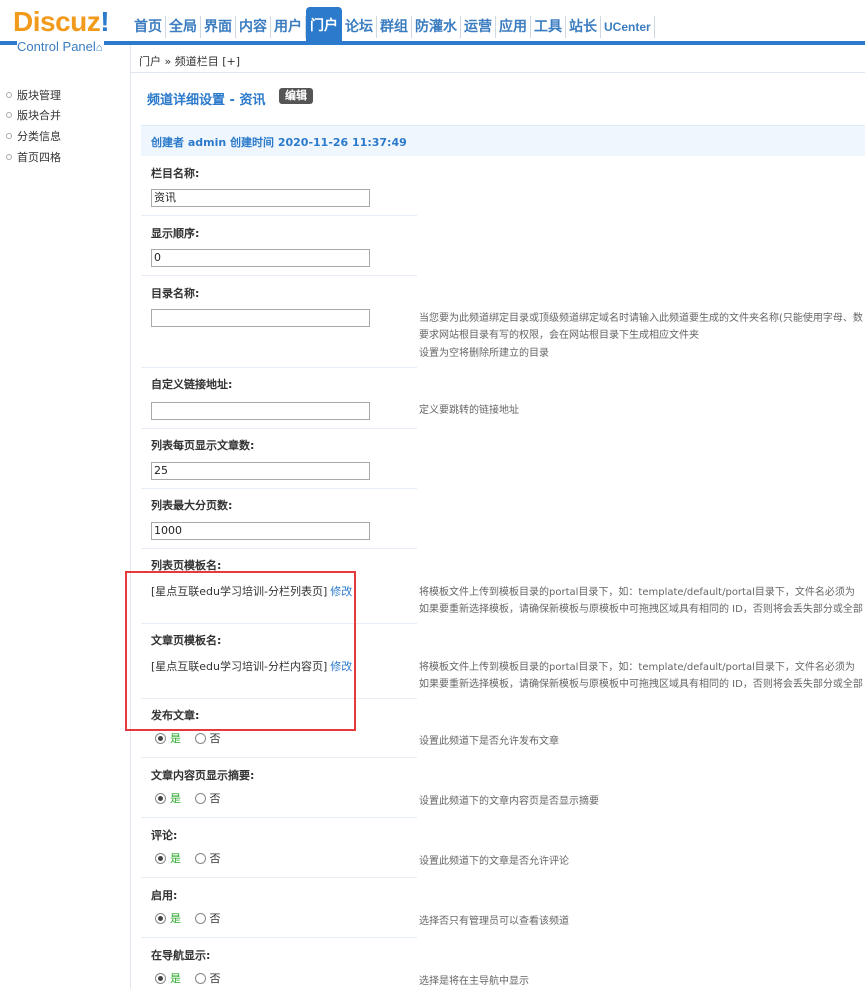 This screenshot has height=990, width=865. I want to click on nav-item-5: 门户, so click(324, 25).